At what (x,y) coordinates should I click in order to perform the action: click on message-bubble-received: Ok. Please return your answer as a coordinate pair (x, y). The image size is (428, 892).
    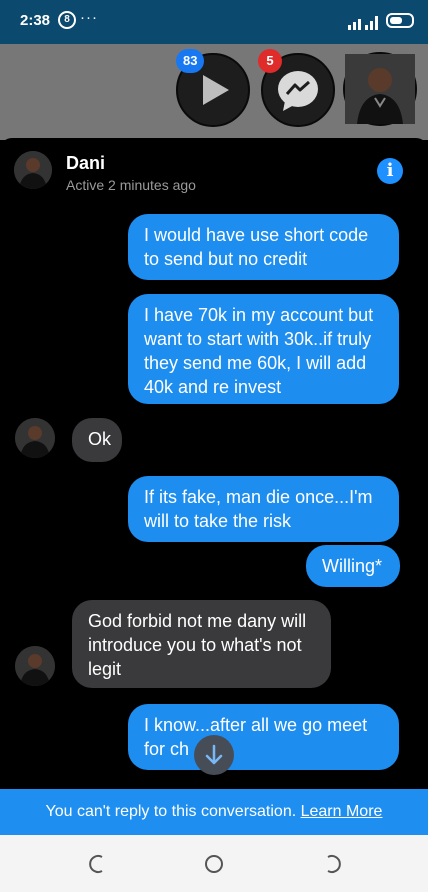
    Looking at the image, I should click on (97, 440).